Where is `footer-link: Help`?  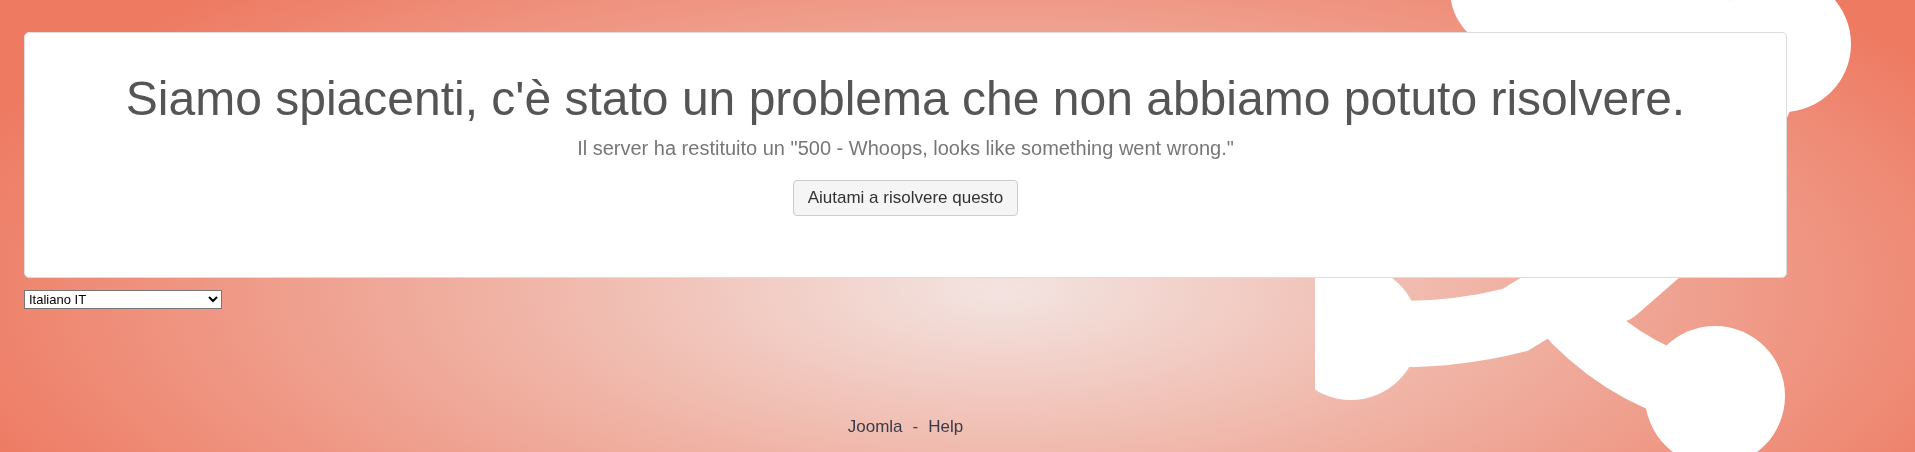 footer-link: Help is located at coordinates (946, 427).